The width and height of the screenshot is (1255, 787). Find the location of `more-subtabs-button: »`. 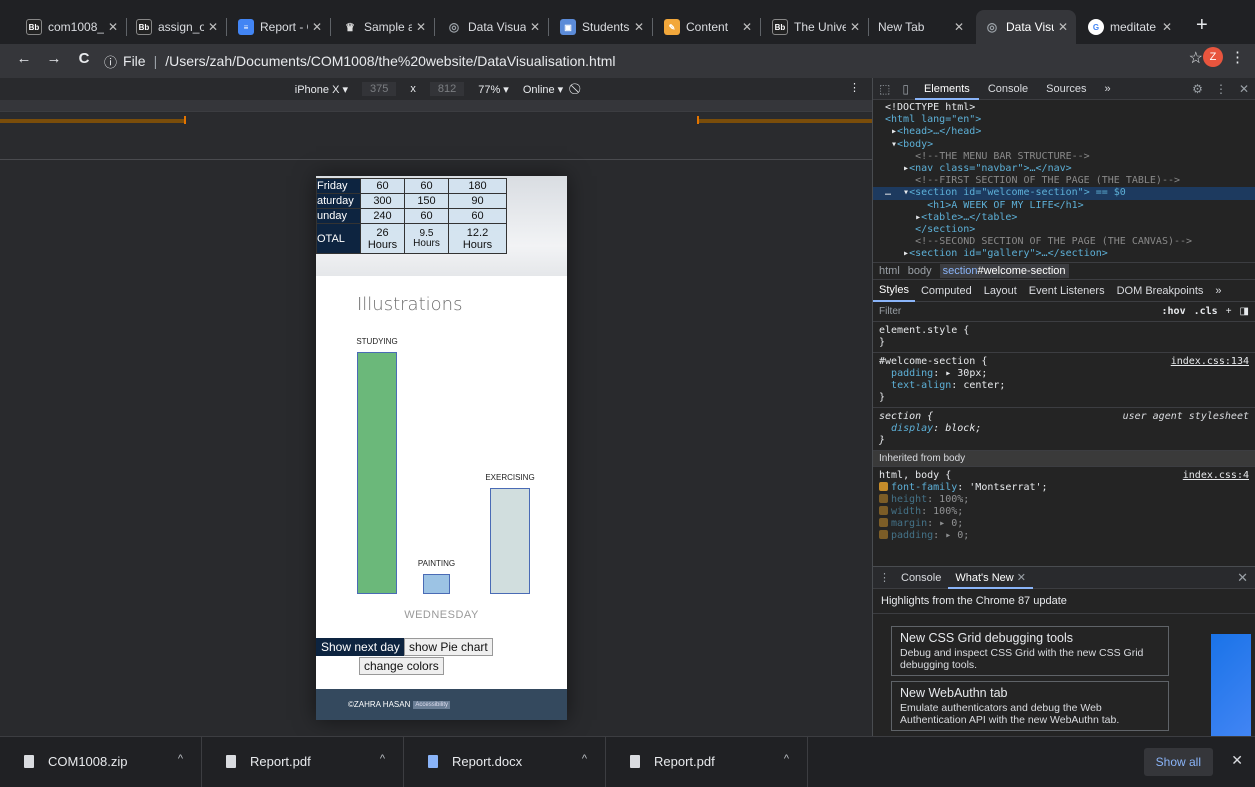

more-subtabs-button: » is located at coordinates (1218, 291).